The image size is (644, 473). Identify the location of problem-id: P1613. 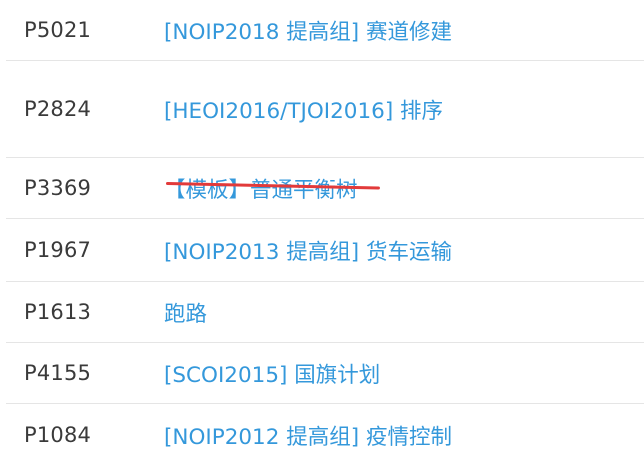
(57, 312).